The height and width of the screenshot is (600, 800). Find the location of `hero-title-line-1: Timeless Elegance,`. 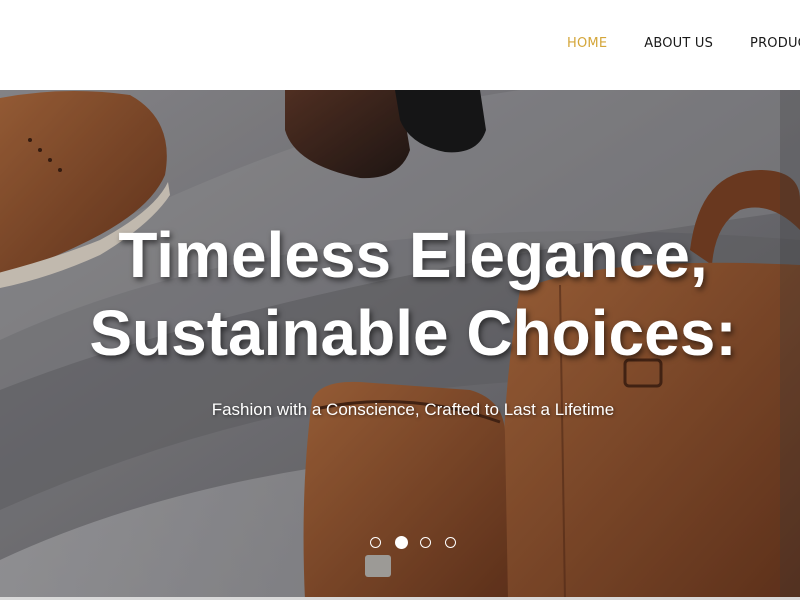

hero-title-line-1: Timeless Elegance, is located at coordinates (413, 255).